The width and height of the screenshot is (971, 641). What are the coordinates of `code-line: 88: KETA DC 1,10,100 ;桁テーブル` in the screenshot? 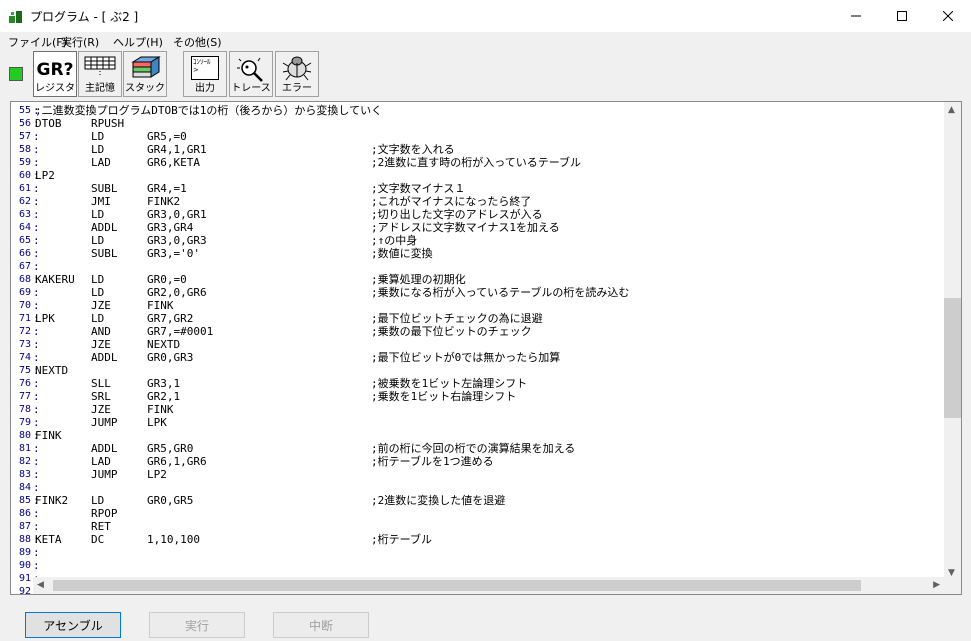 It's located at (476, 539).